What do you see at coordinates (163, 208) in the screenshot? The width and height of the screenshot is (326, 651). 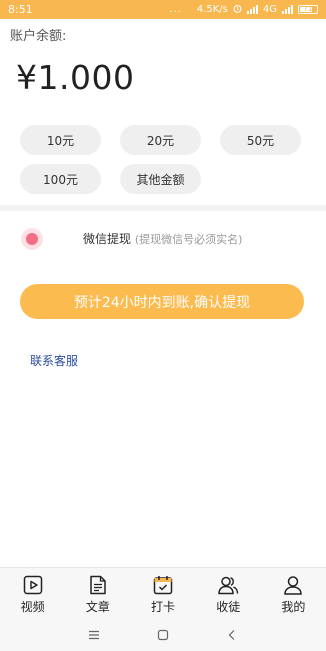 I see `section-divider` at bounding box center [163, 208].